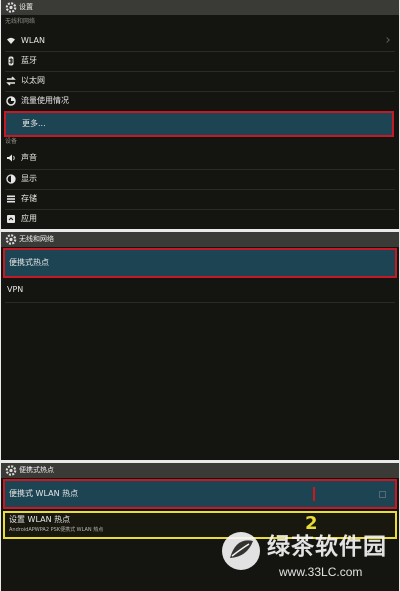  I want to click on settings-item-storage: 存储, so click(200, 199).